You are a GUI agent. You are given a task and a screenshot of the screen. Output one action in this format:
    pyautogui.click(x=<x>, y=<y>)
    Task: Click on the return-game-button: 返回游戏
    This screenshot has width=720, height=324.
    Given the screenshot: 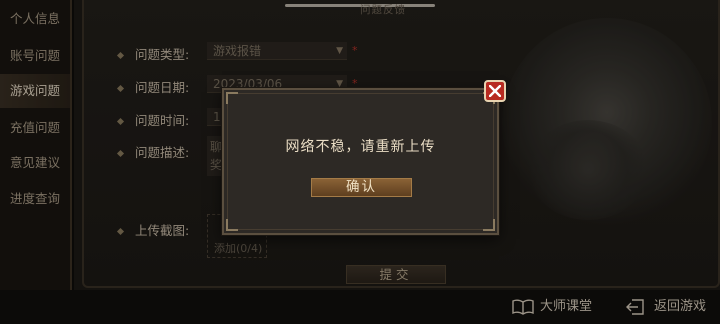 What is the action you would take?
    pyautogui.click(x=672, y=307)
    